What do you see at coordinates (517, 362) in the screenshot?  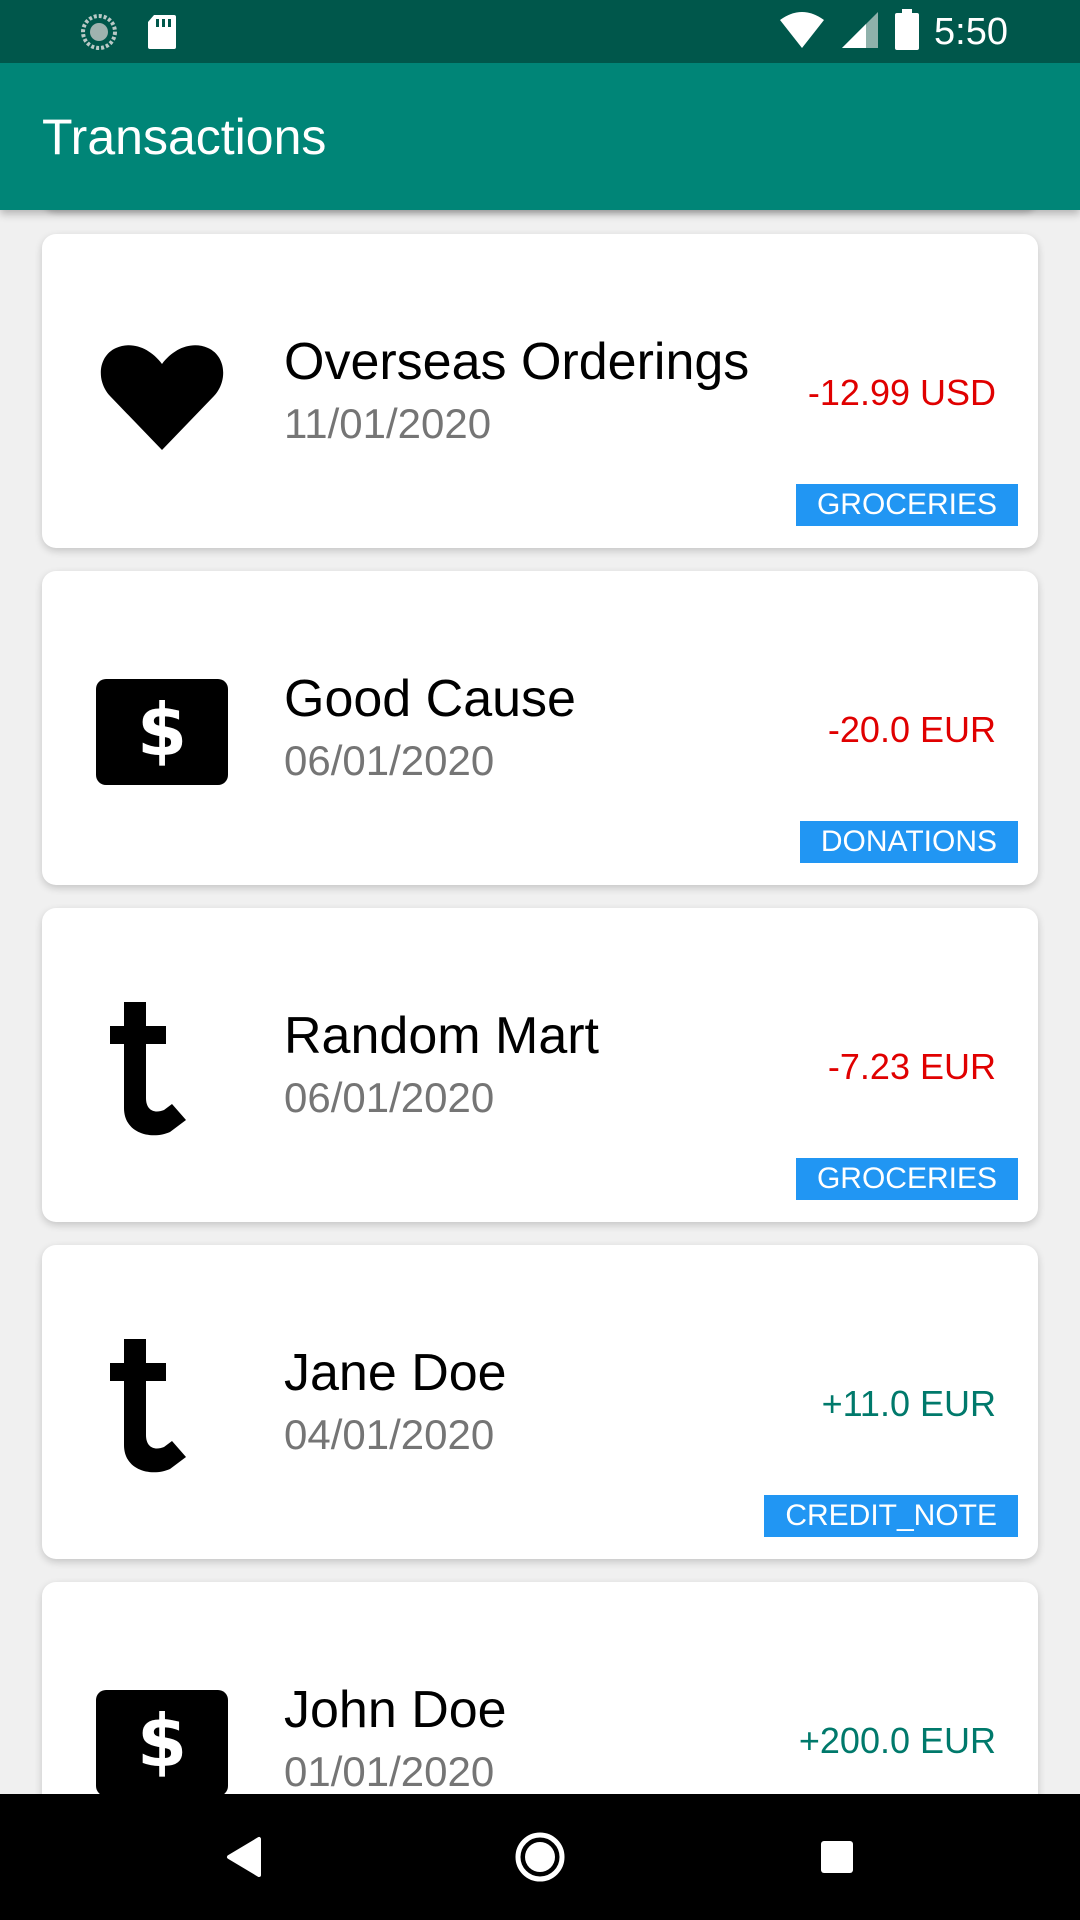 I see `transaction-name: Overseas Orderings` at bounding box center [517, 362].